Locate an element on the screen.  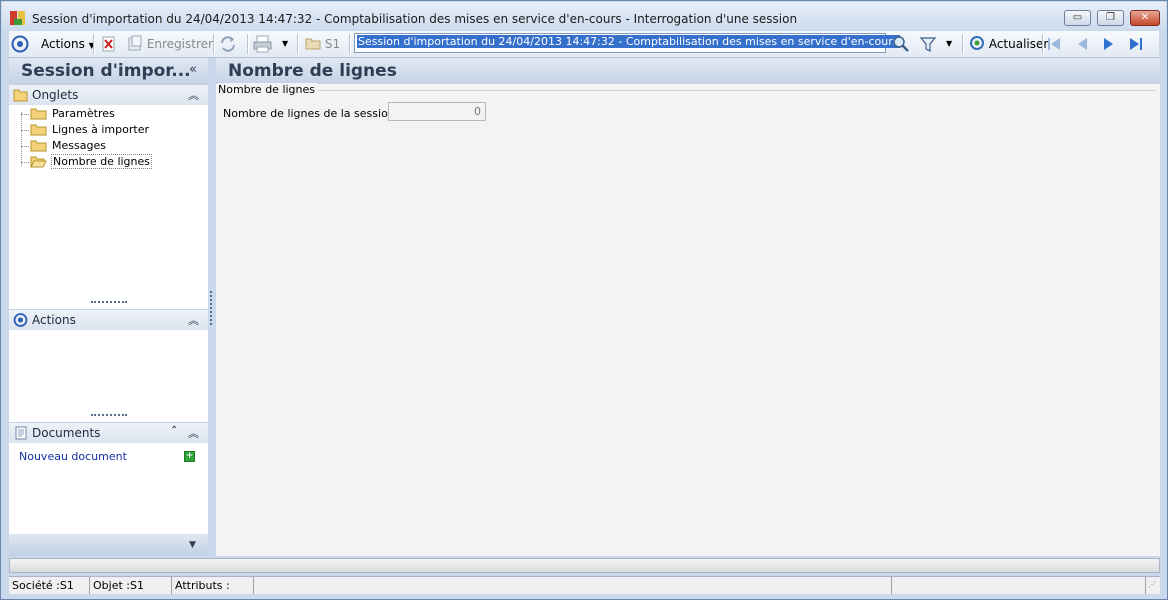
minimize-button: ▭ is located at coordinates (1077, 18).